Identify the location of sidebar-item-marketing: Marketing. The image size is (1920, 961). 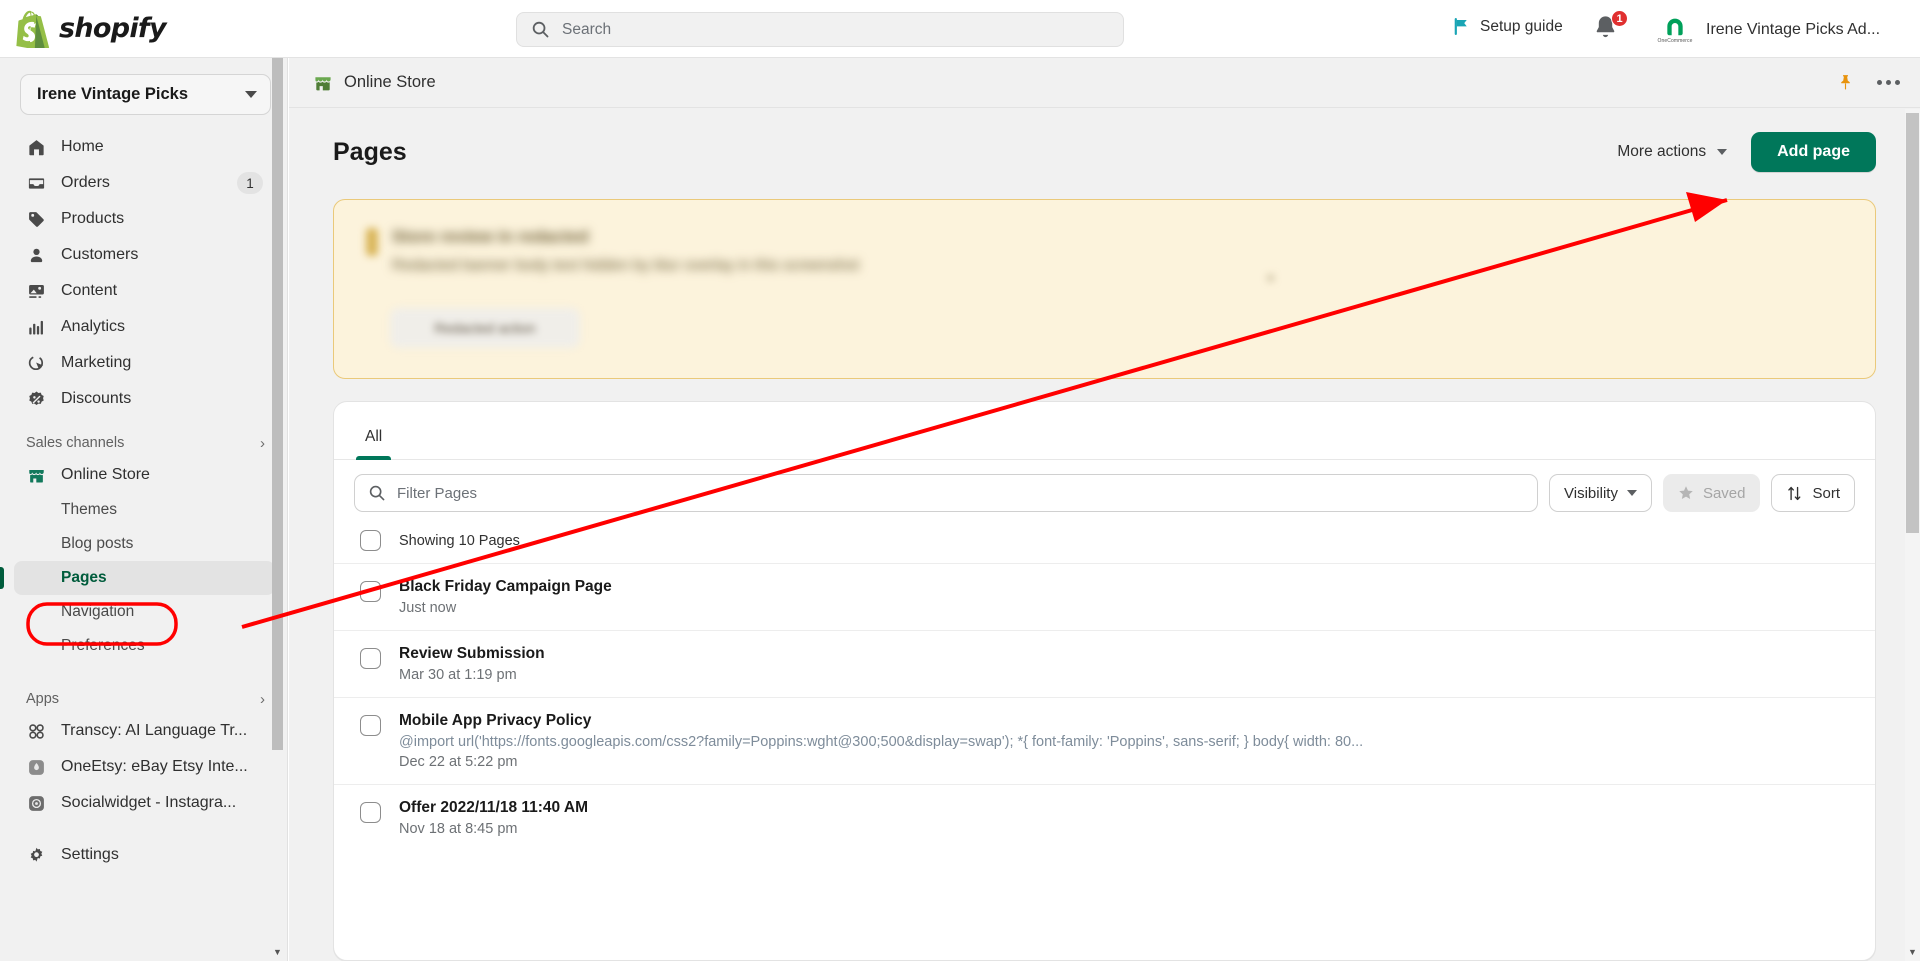
(144, 363).